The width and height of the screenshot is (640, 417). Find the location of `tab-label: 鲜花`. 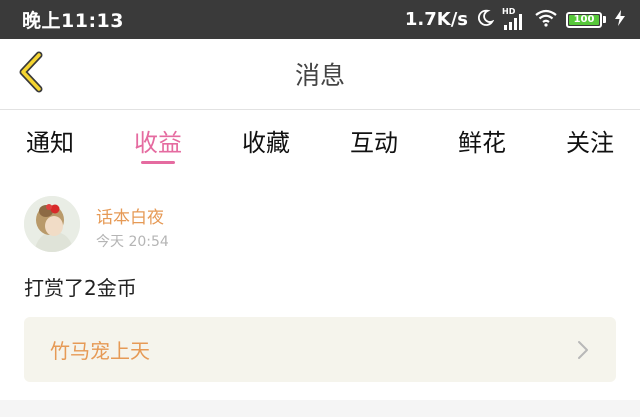

tab-label: 鲜花 is located at coordinates (482, 143).